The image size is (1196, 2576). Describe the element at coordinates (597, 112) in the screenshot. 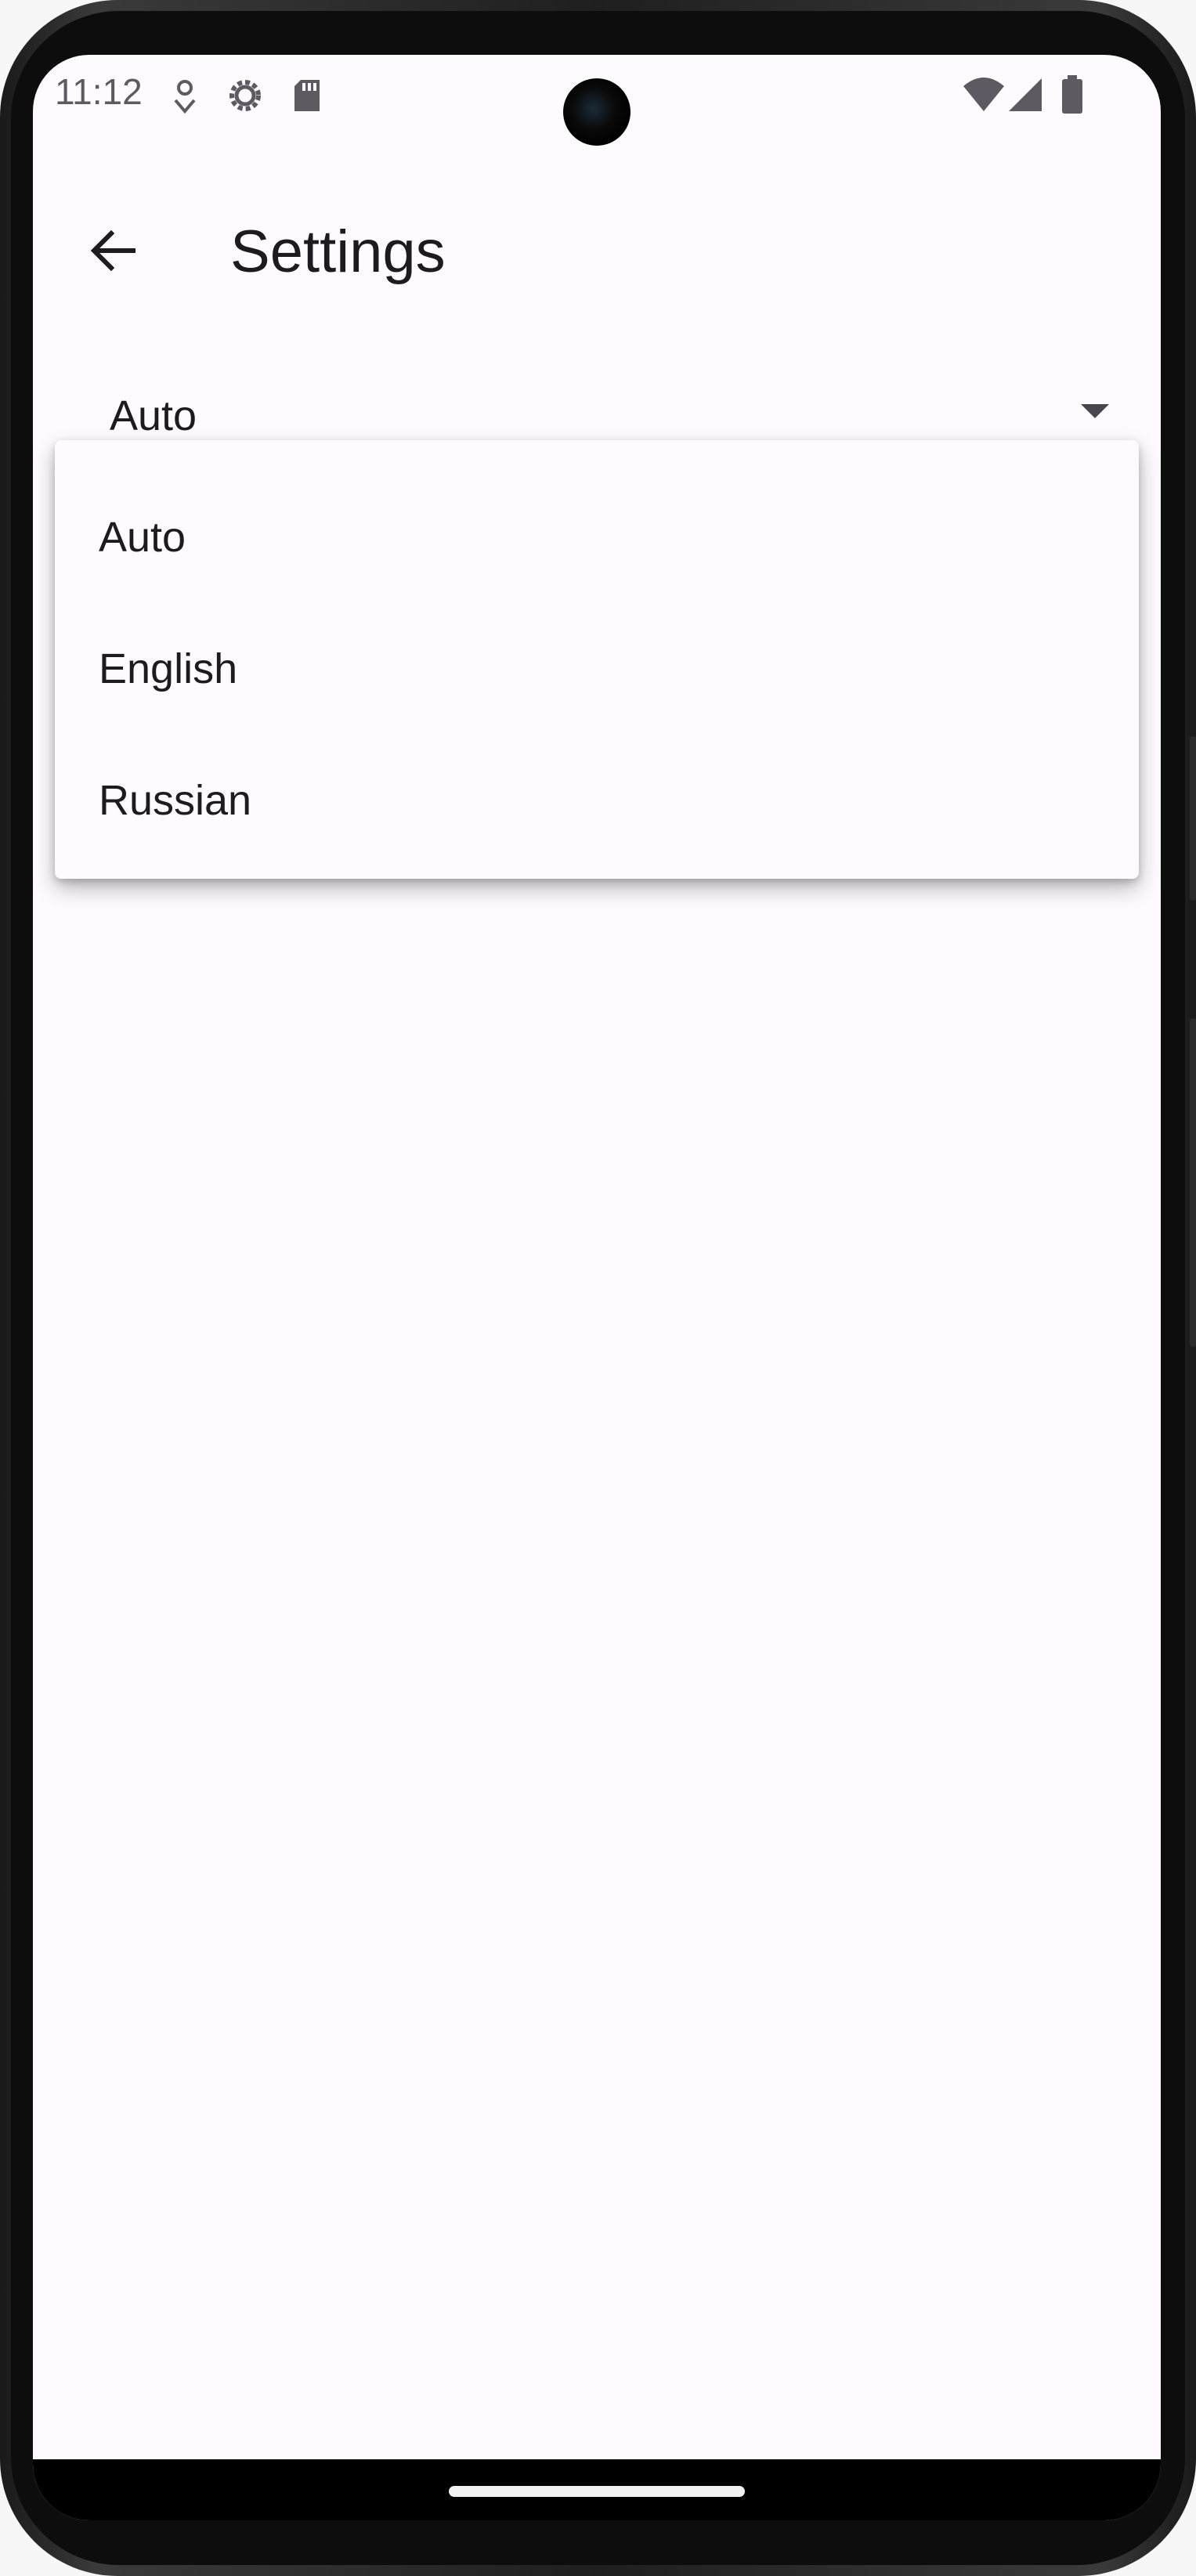

I see `front-camera` at that location.